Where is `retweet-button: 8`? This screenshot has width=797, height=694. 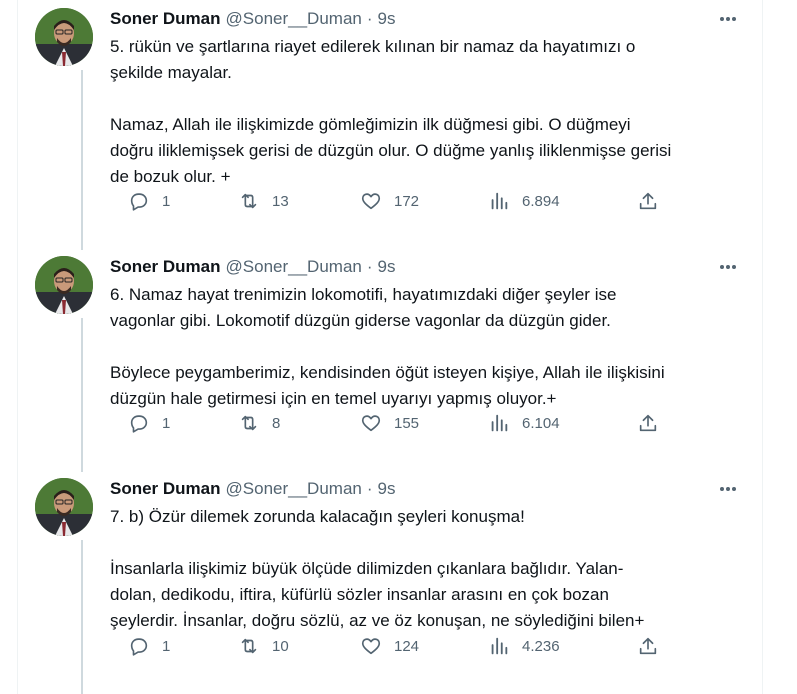
retweet-button: 8 is located at coordinates (259, 423).